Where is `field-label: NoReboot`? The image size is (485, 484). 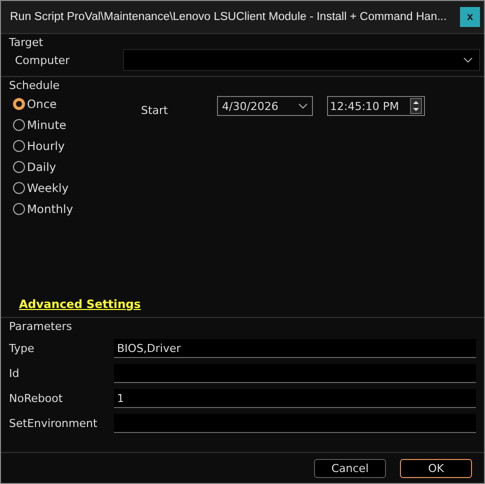
field-label: NoReboot is located at coordinates (36, 398).